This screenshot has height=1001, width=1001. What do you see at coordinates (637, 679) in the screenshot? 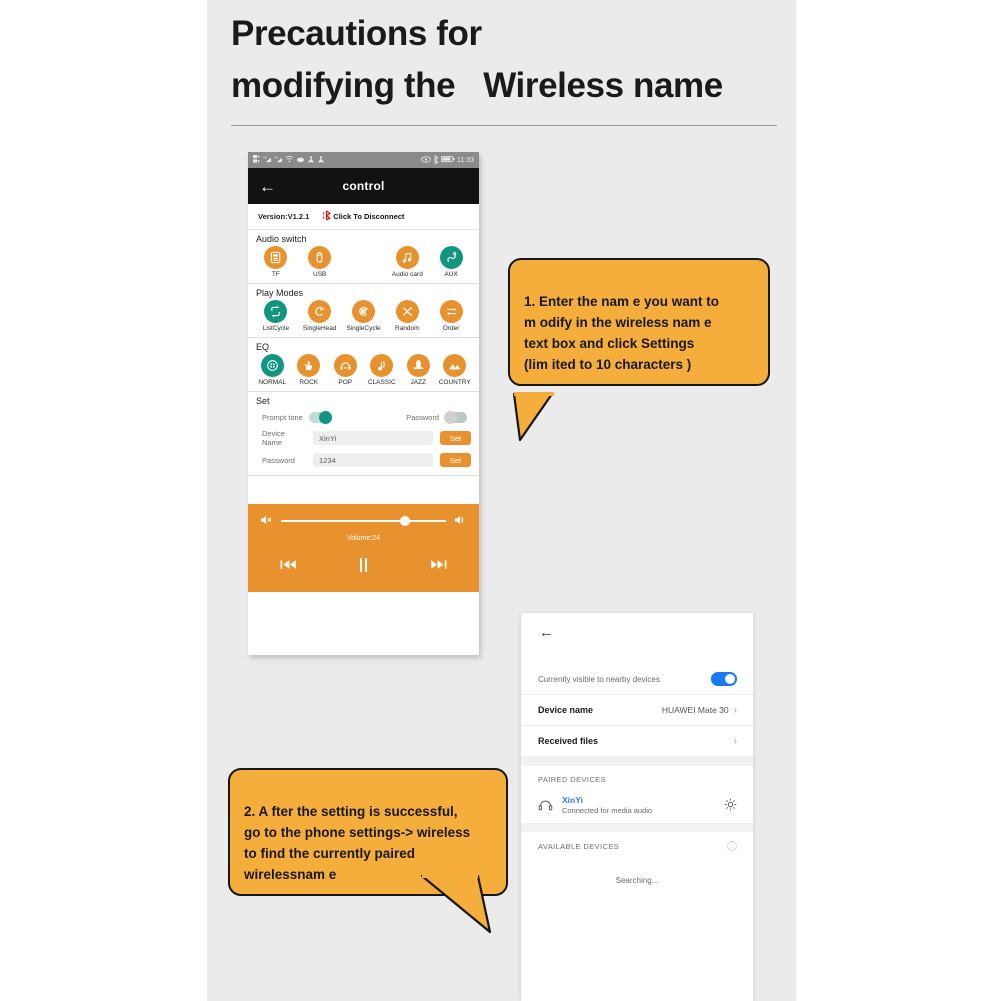
I see `visibility-row: Currently visible to nearby devices` at bounding box center [637, 679].